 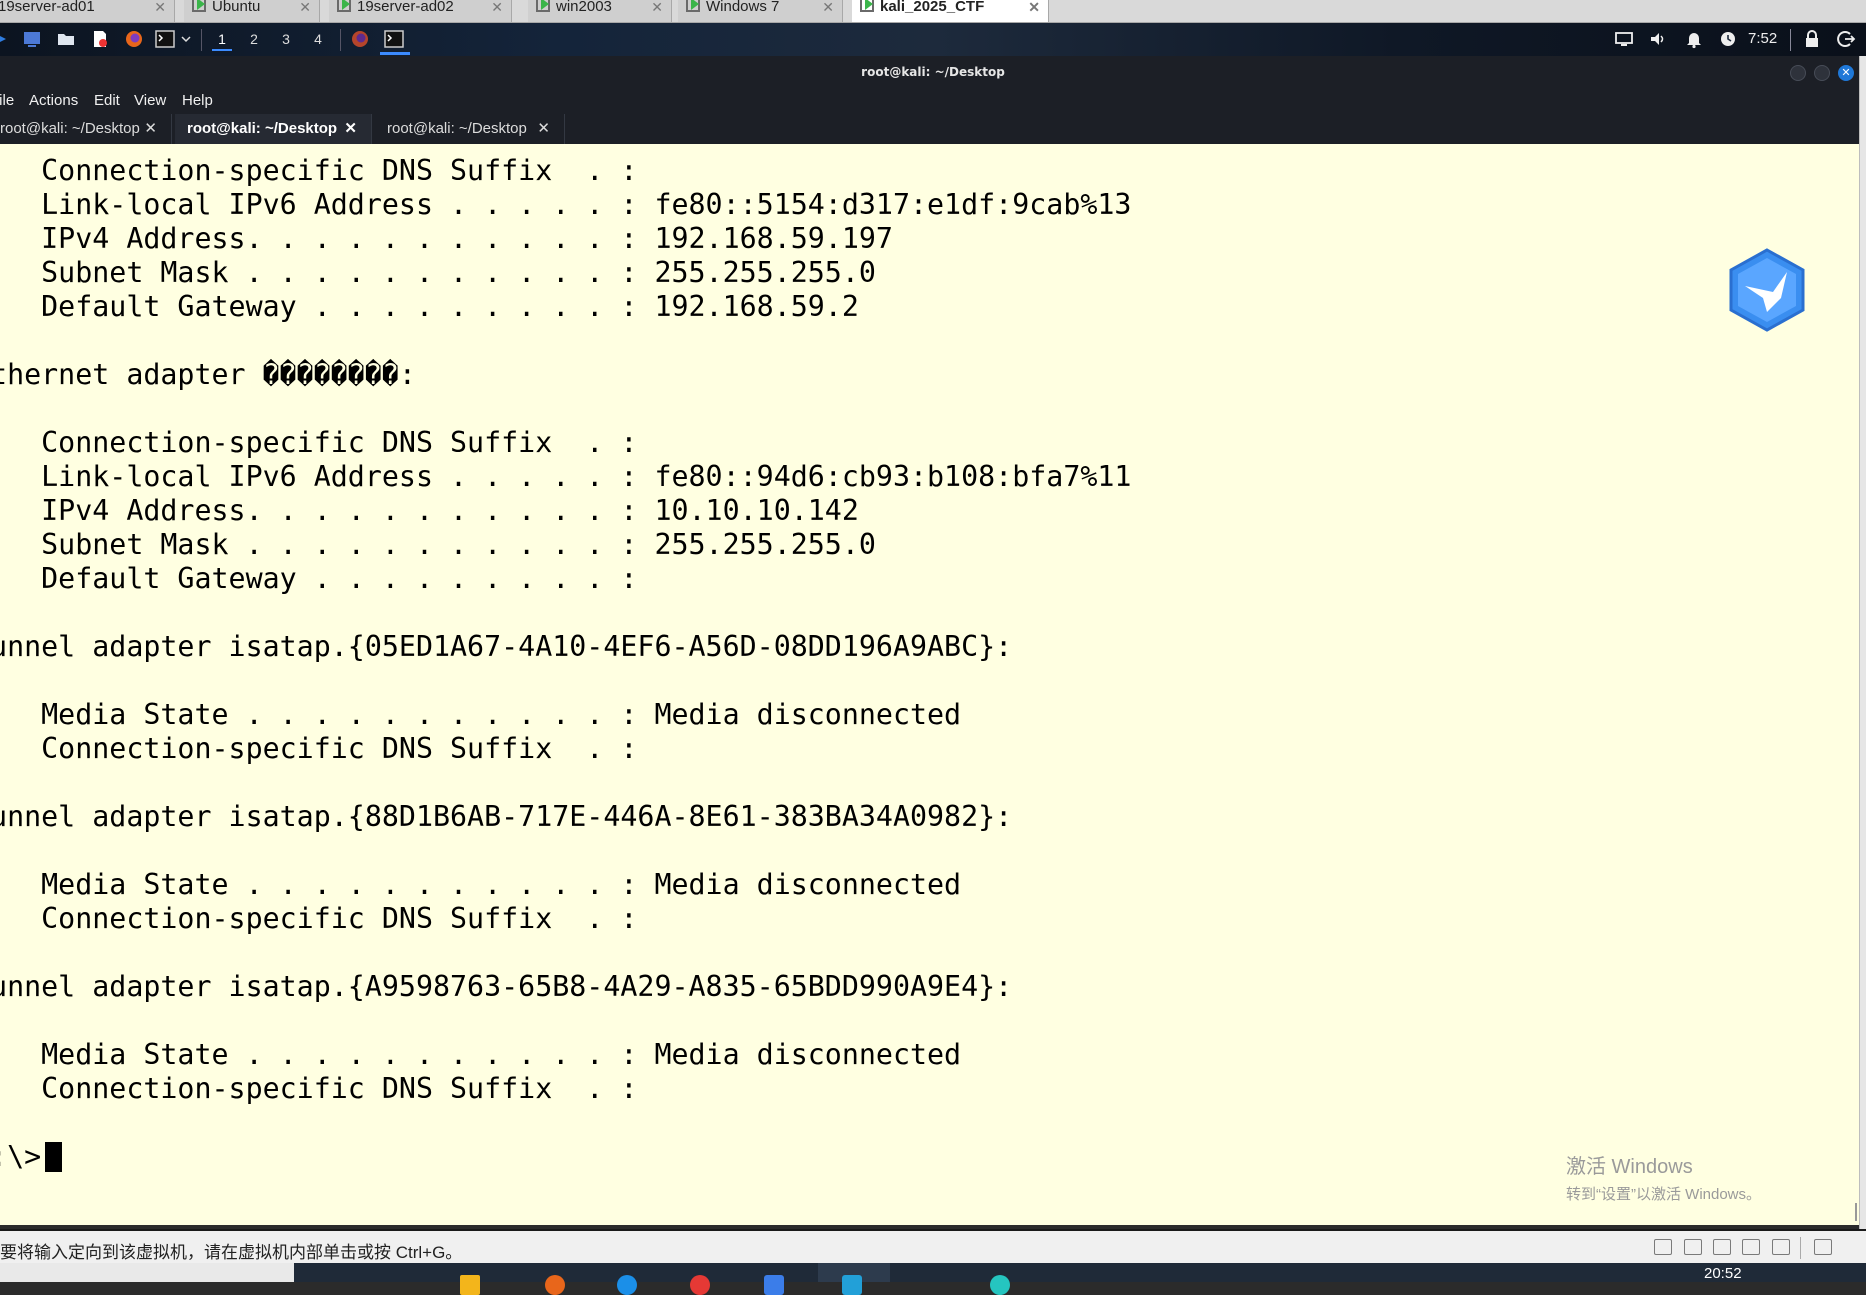 I want to click on workspace-4: 4, so click(x=318, y=39).